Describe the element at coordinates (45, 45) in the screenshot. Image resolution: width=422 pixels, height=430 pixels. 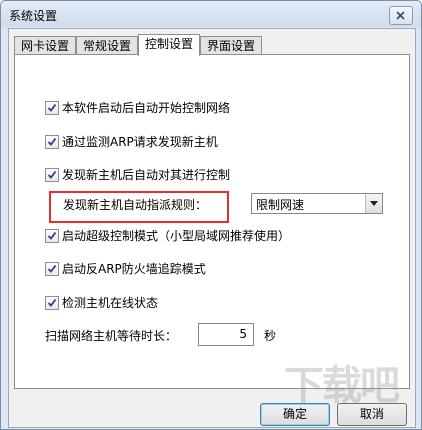
I see `tab-nic-settings: 网卡设置` at that location.